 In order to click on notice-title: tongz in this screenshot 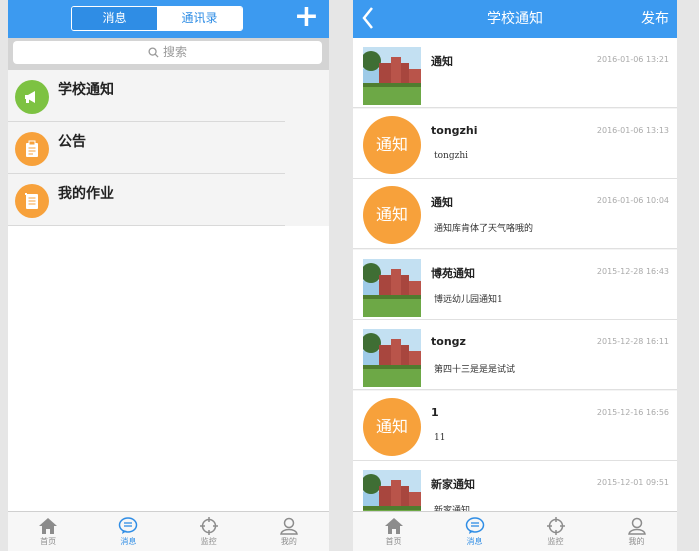, I will do `click(448, 341)`.